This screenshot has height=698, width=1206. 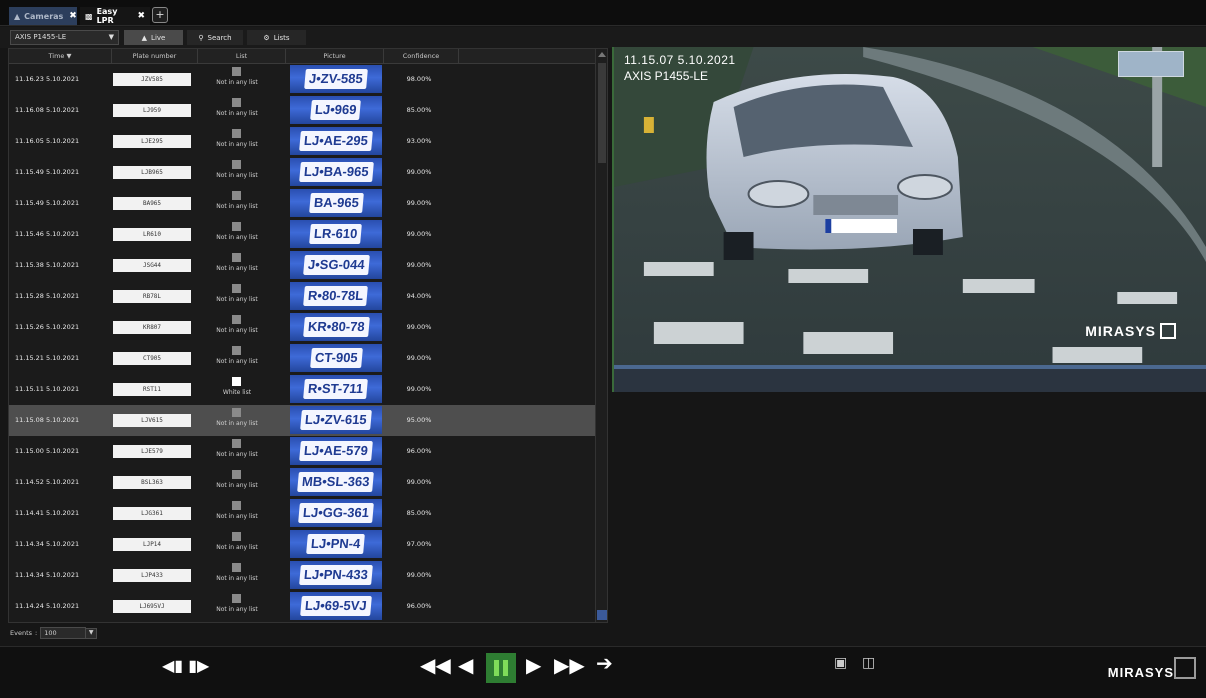 I want to click on row-plate-picture-text: R•ST-711, so click(x=336, y=389).